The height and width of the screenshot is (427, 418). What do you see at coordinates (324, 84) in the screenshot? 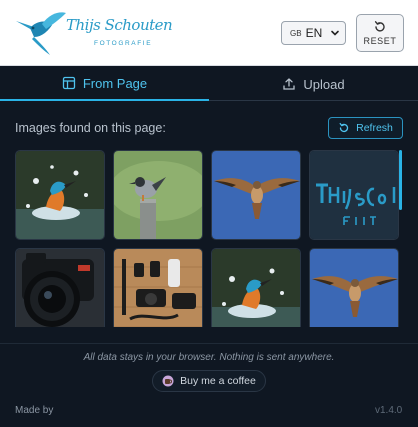
I see `tab-upload-label: Upload` at bounding box center [324, 84].